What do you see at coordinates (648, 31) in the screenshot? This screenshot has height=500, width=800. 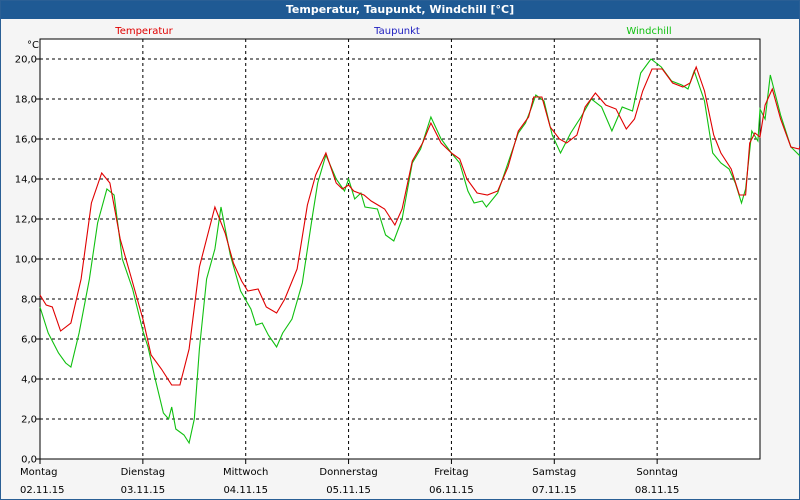 I see `legend-windchill: Windchill` at bounding box center [648, 31].